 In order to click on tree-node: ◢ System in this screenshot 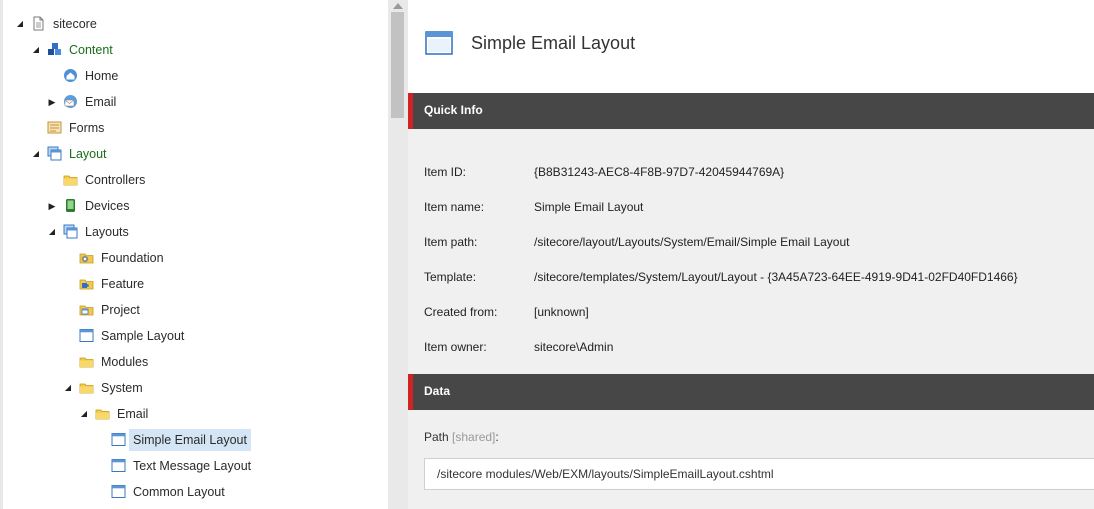, I will do `click(193, 388)`.